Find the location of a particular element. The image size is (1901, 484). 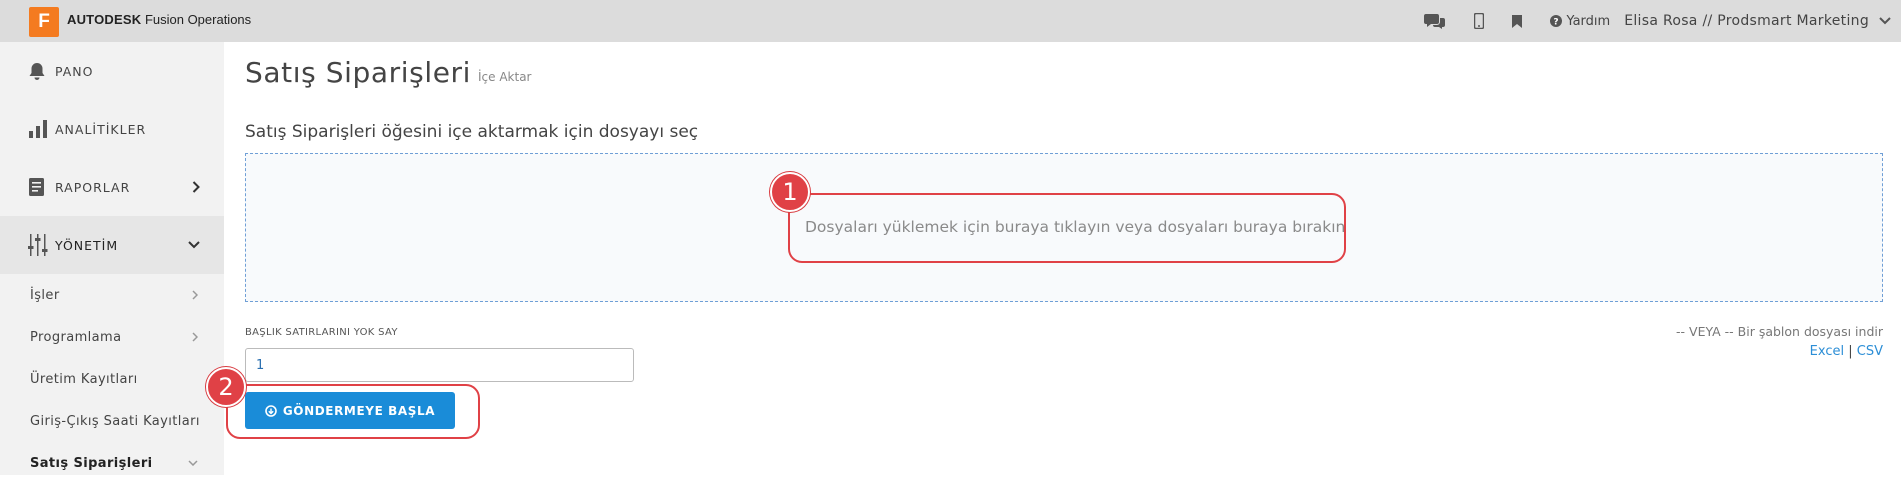

user-menu: Elisa Rosa // Prodsmart Marketing is located at coordinates (1746, 21).